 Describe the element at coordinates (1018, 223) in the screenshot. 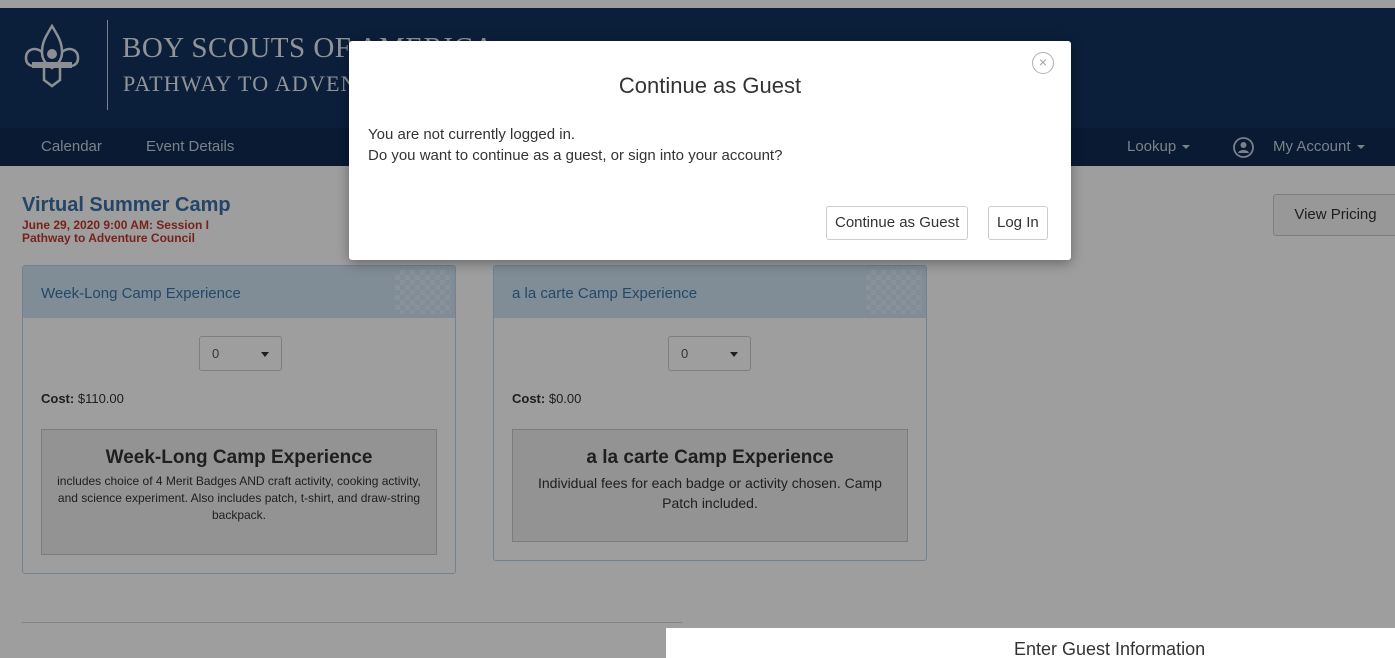

I see `log-in-button: Log In` at that location.